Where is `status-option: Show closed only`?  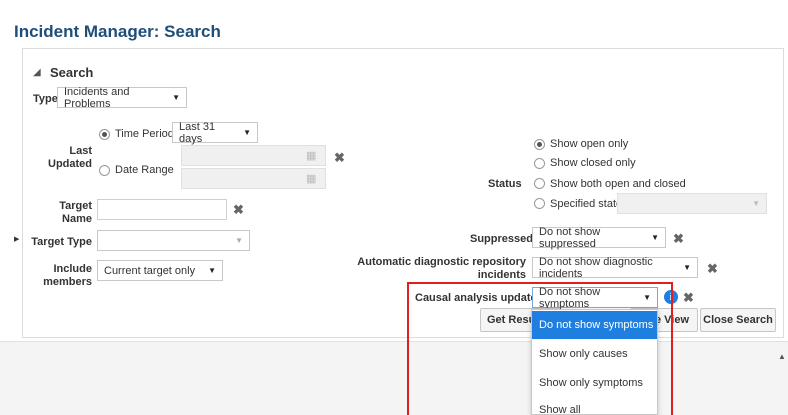 status-option: Show closed only is located at coordinates (593, 163).